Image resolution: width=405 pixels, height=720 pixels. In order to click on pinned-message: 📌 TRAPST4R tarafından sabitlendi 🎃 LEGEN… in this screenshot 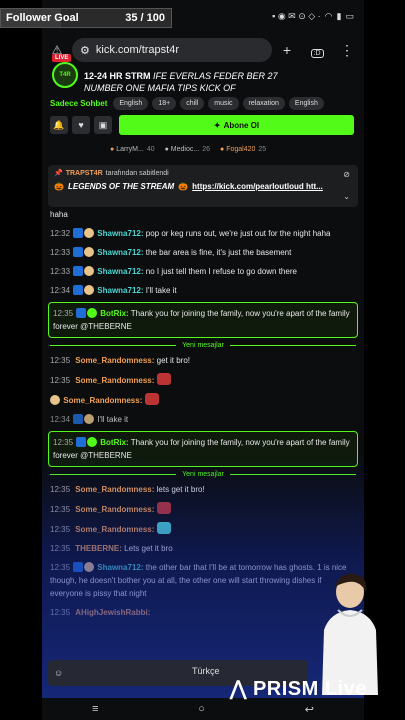, I will do `click(203, 186)`.